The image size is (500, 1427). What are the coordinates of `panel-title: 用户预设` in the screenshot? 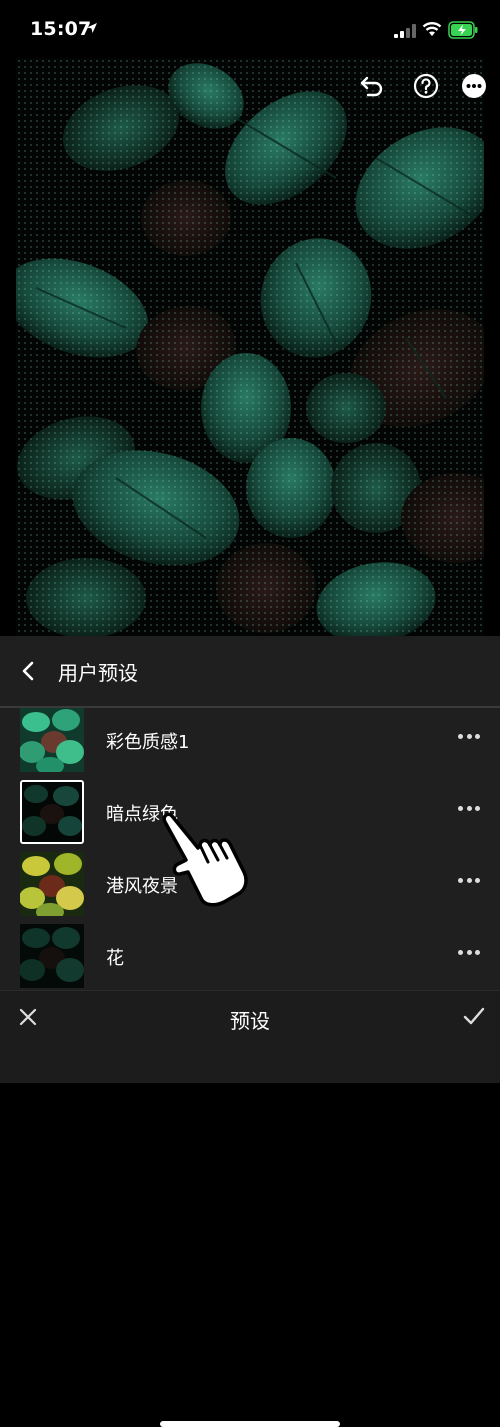 It's located at (98, 673).